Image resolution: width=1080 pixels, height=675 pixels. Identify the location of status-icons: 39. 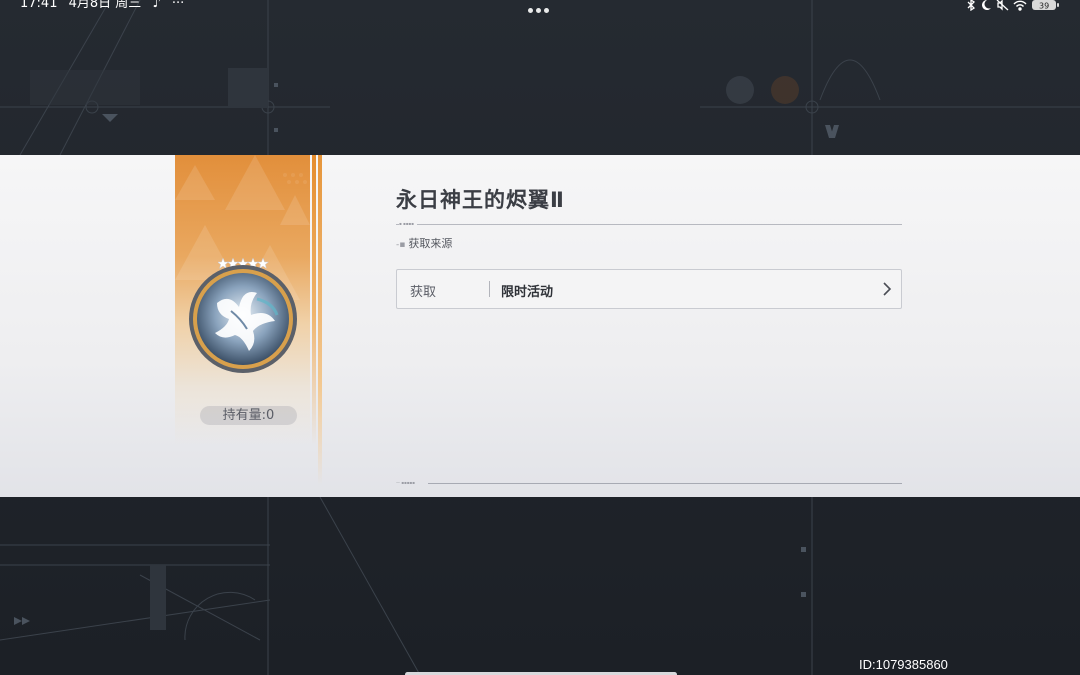
(1014, 5).